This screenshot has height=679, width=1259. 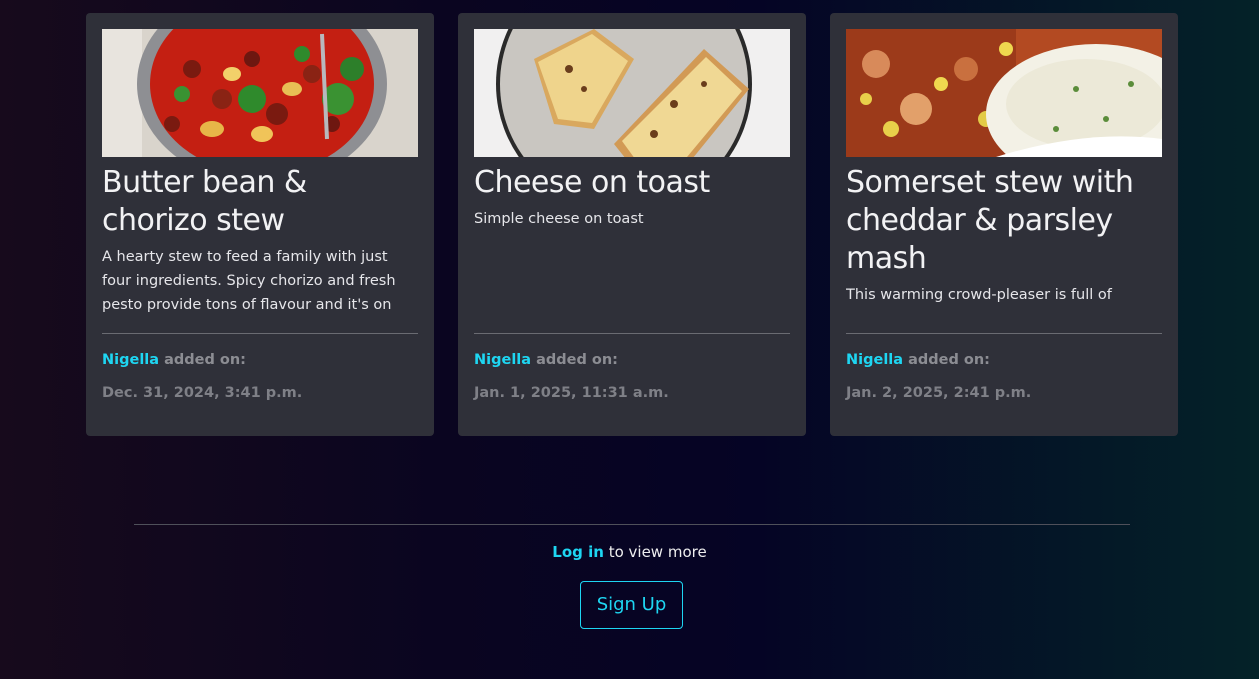 What do you see at coordinates (631, 605) in the screenshot?
I see `sign-up-button: Sign Up` at bounding box center [631, 605].